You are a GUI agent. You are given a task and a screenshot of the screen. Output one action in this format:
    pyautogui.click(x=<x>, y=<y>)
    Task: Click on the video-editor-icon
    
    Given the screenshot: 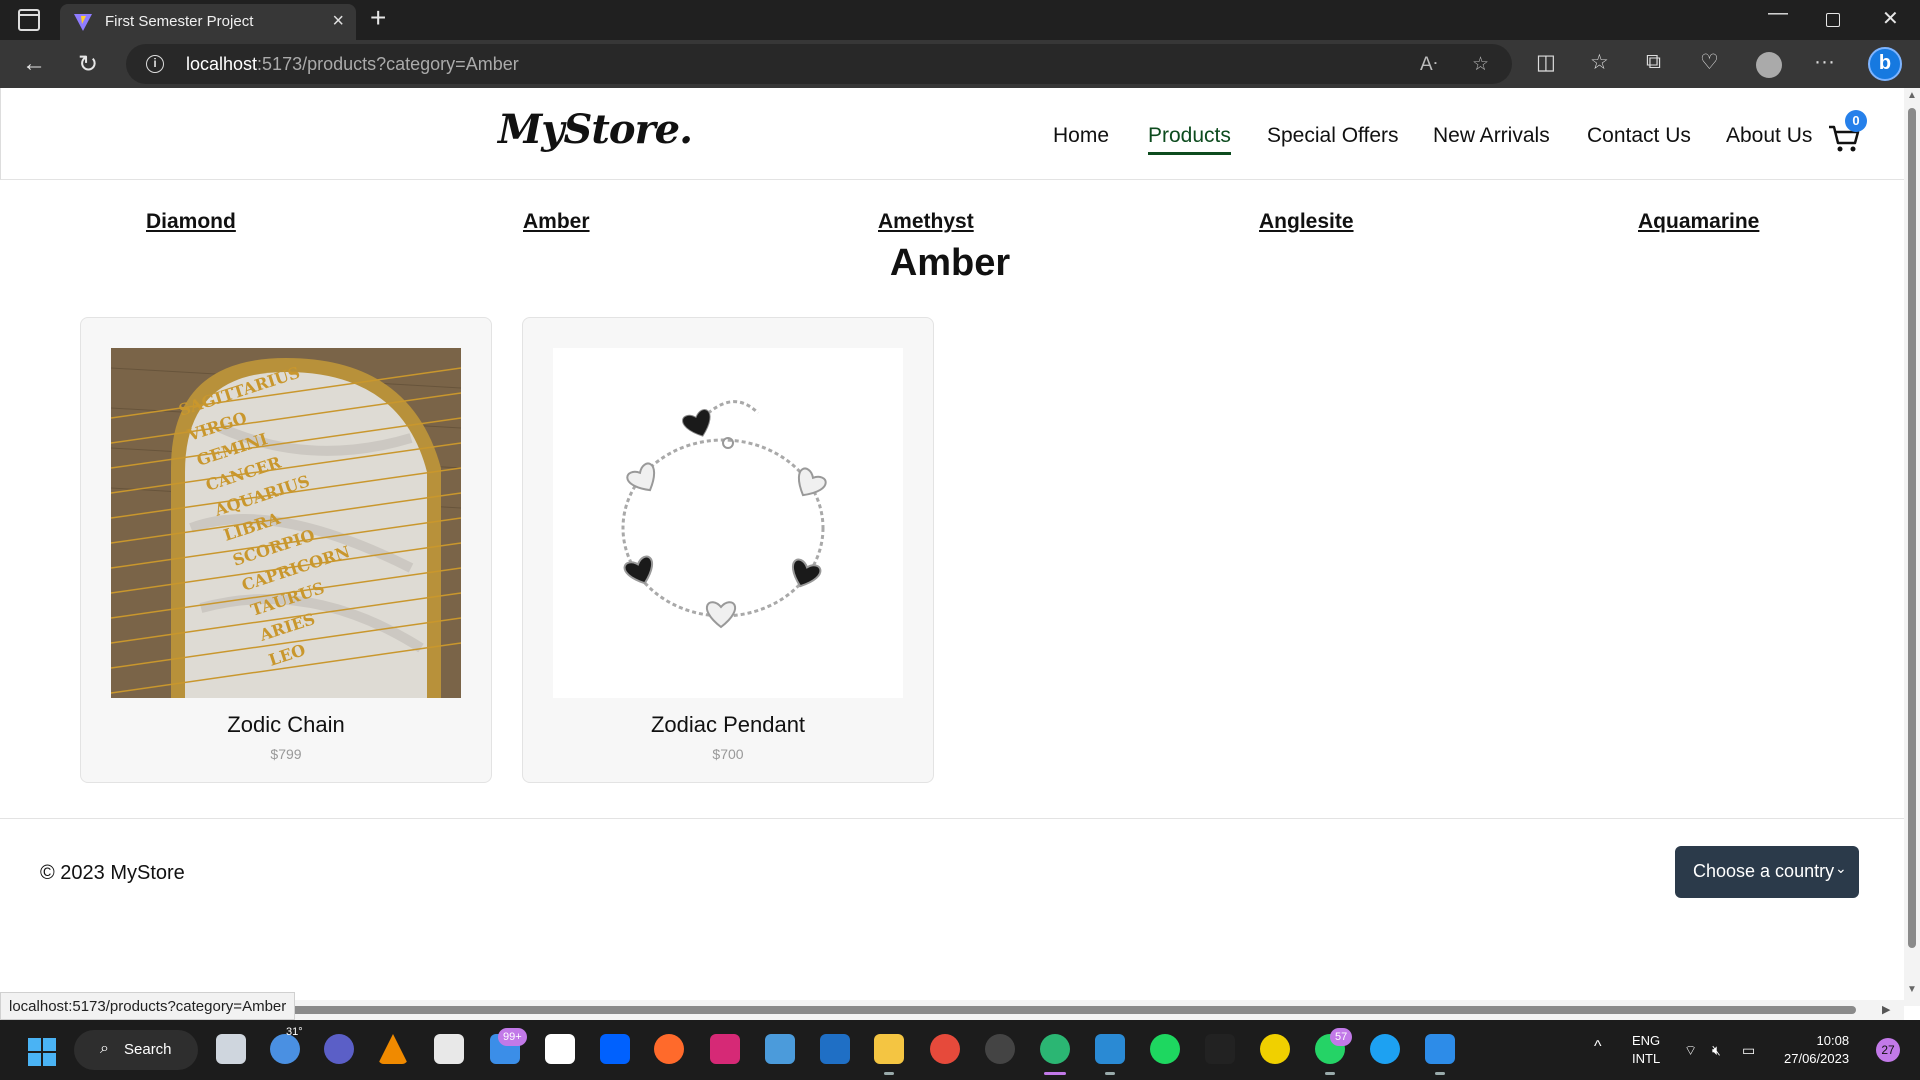 What is the action you would take?
    pyautogui.click(x=835, y=1049)
    